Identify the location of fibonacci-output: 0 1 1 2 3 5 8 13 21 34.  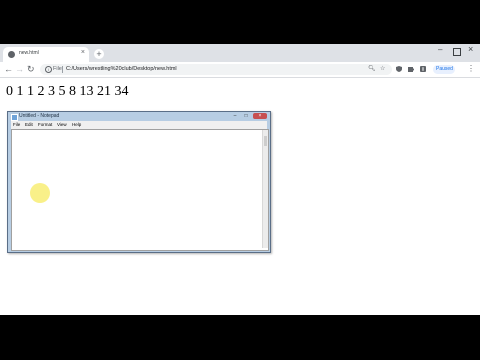
(67, 91).